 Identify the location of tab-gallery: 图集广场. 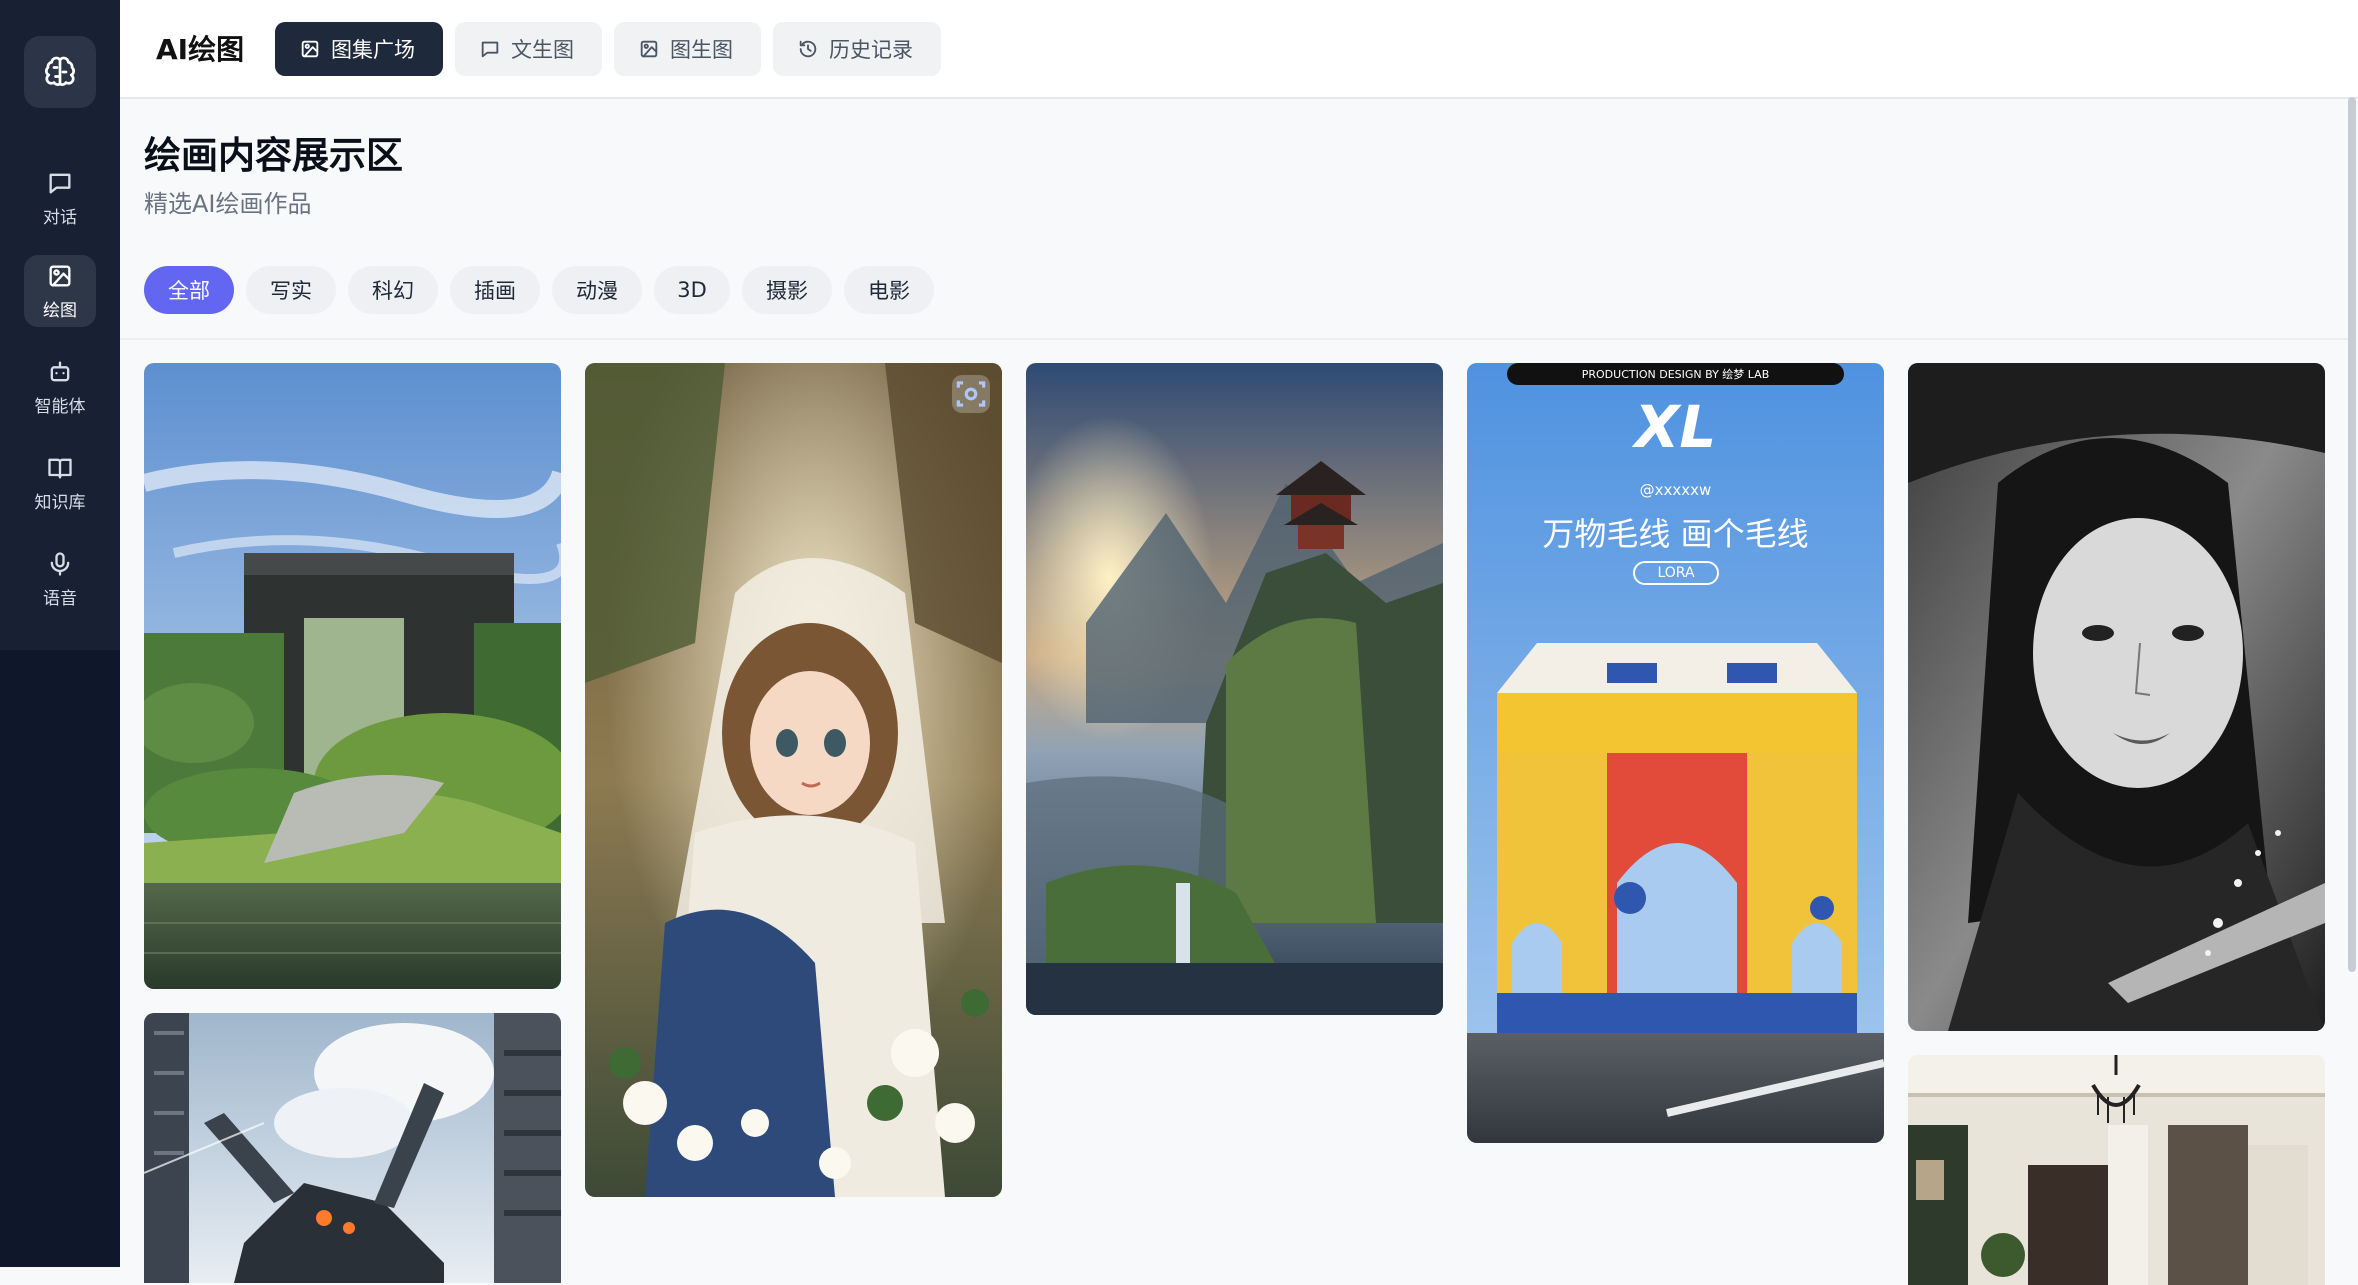
(359, 49).